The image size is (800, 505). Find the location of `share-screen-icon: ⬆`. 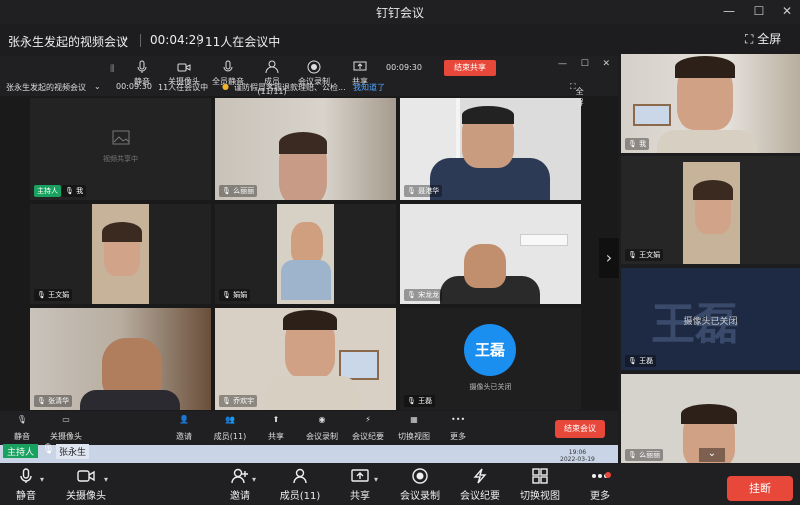

share-screen-icon: ⬆ is located at coordinates (276, 419).